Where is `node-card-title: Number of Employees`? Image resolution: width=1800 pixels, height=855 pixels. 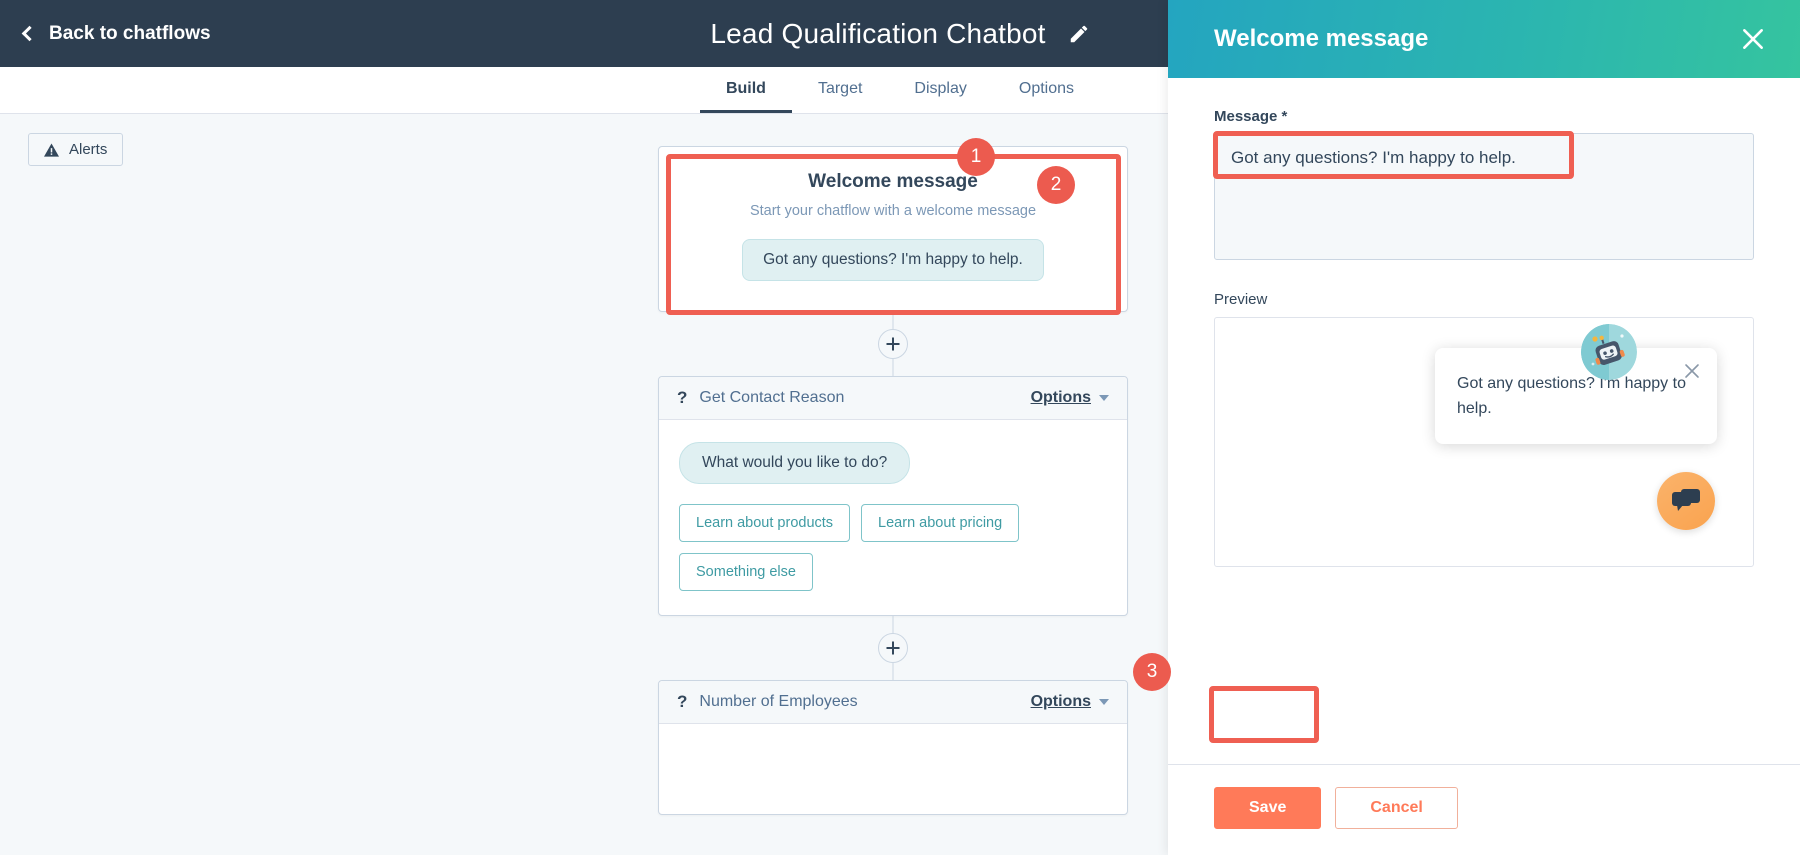
node-card-title: Number of Employees is located at coordinates (778, 701).